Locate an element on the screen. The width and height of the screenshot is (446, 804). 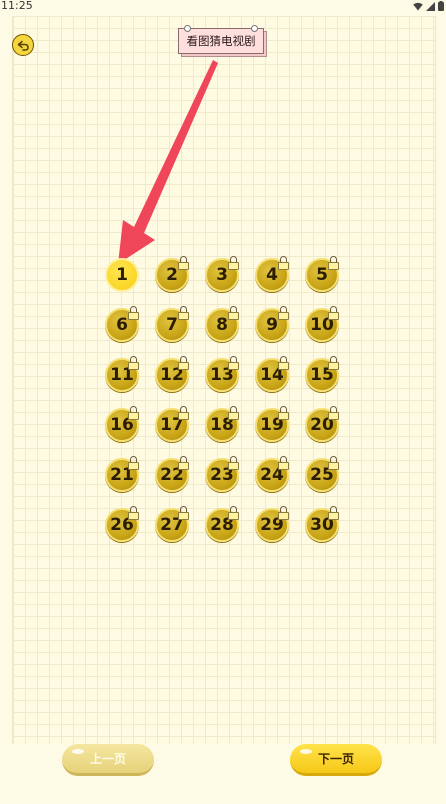
level-button-6: 6 is located at coordinates (122, 324).